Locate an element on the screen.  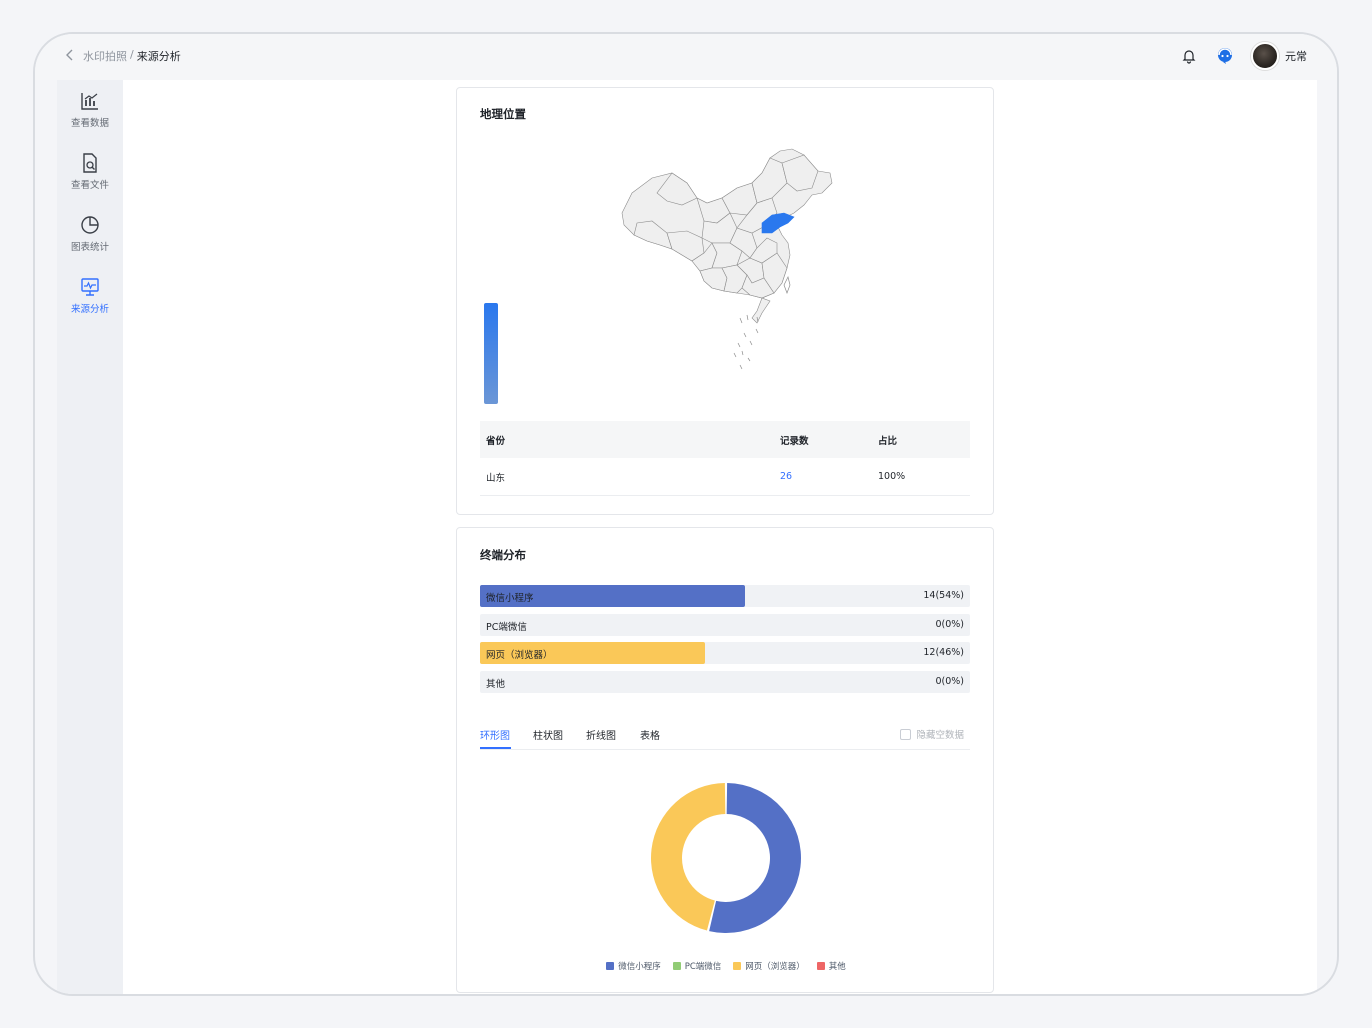
cell-ratio: 100% is located at coordinates (892, 476).